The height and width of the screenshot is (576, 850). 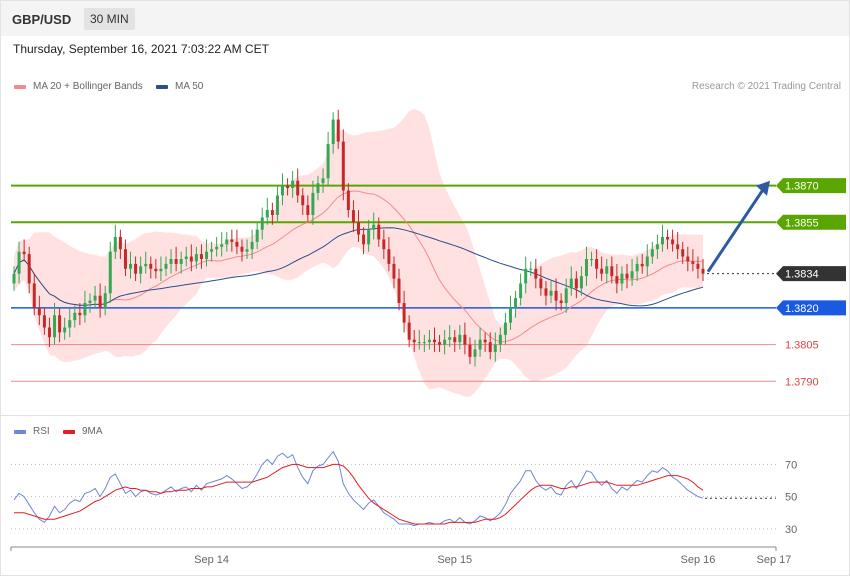 What do you see at coordinates (791, 530) in the screenshot?
I see `rsi-tick-30: 30` at bounding box center [791, 530].